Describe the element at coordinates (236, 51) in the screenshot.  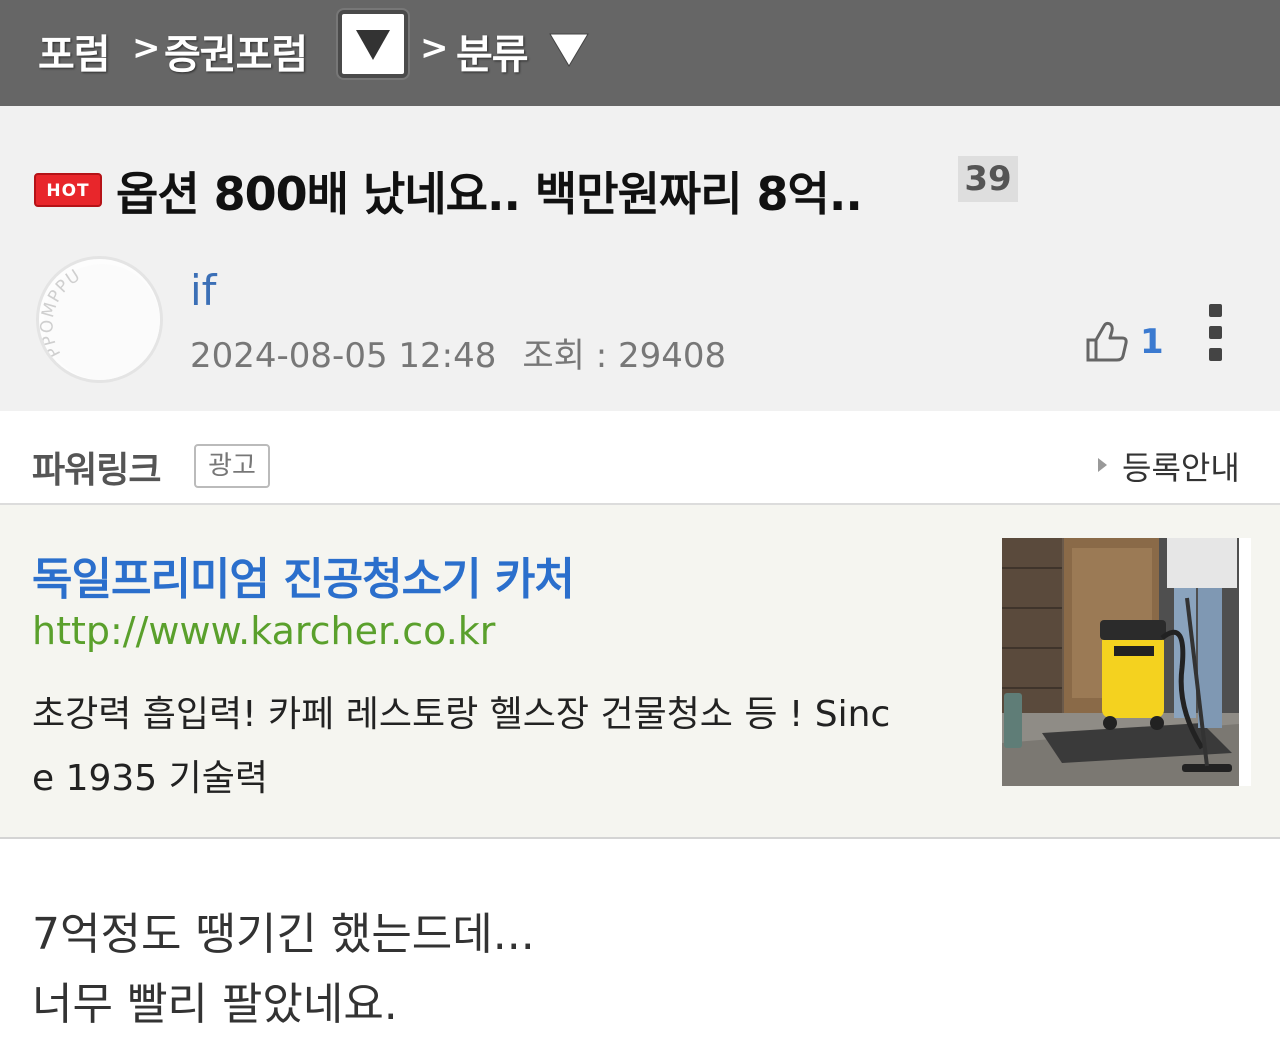
I see `breadcrumb-board: 증권포럼` at that location.